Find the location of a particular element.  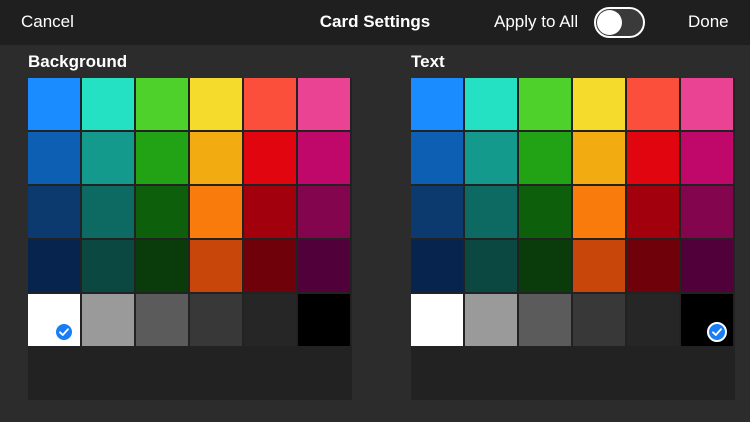

page-title: Card Settings is located at coordinates (375, 21).